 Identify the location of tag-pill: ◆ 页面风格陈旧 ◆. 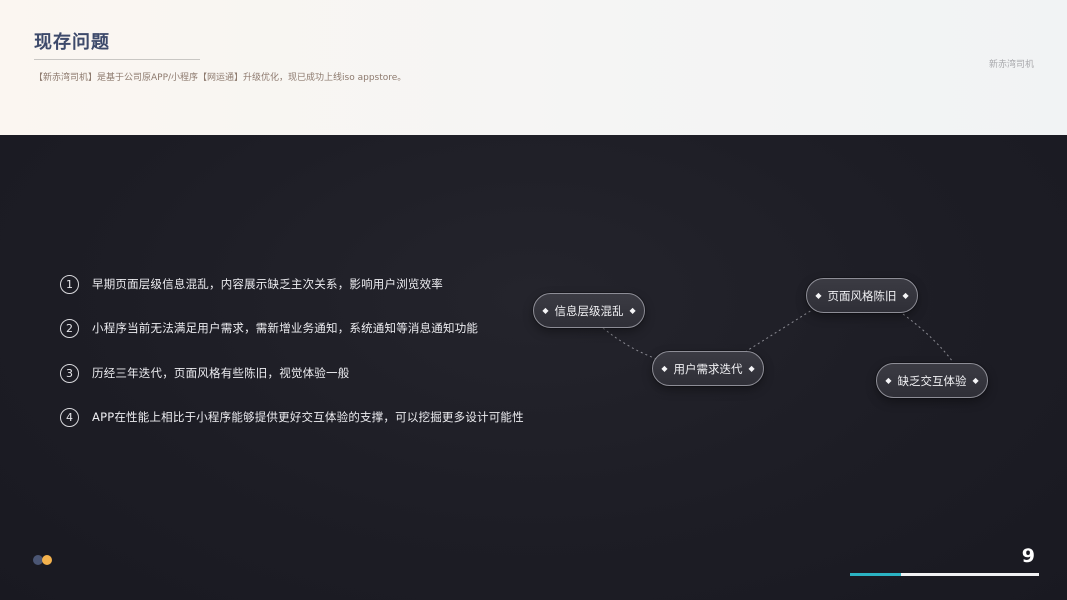
(862, 295).